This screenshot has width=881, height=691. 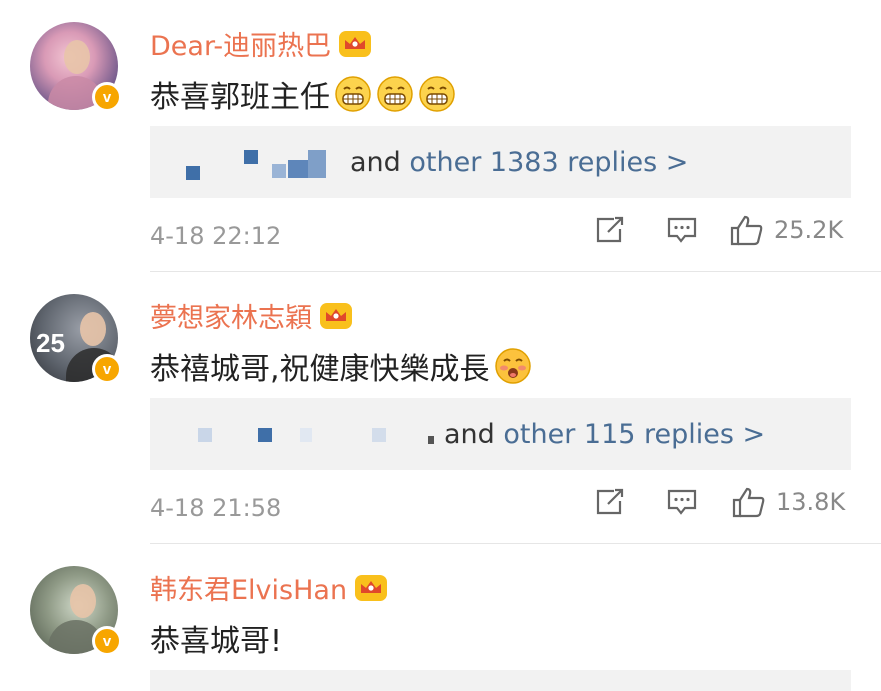 What do you see at coordinates (76, 339) in the screenshot?
I see `avatar: 25 v` at bounding box center [76, 339].